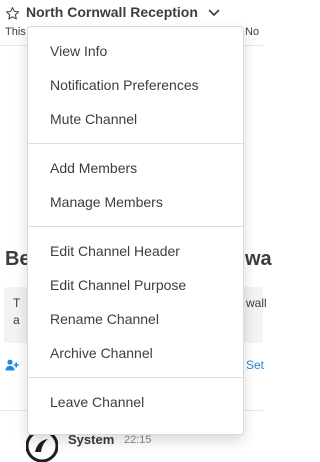 The image size is (320, 462). What do you see at coordinates (252, 32) in the screenshot?
I see `channel-header-description-right: No` at bounding box center [252, 32].